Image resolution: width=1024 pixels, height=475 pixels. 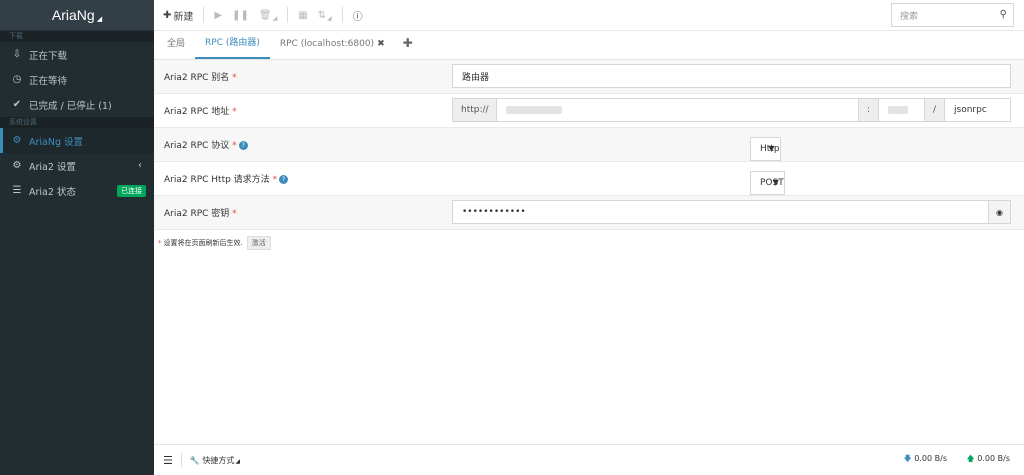 I want to click on grid-icon: ▦, so click(x=303, y=15).